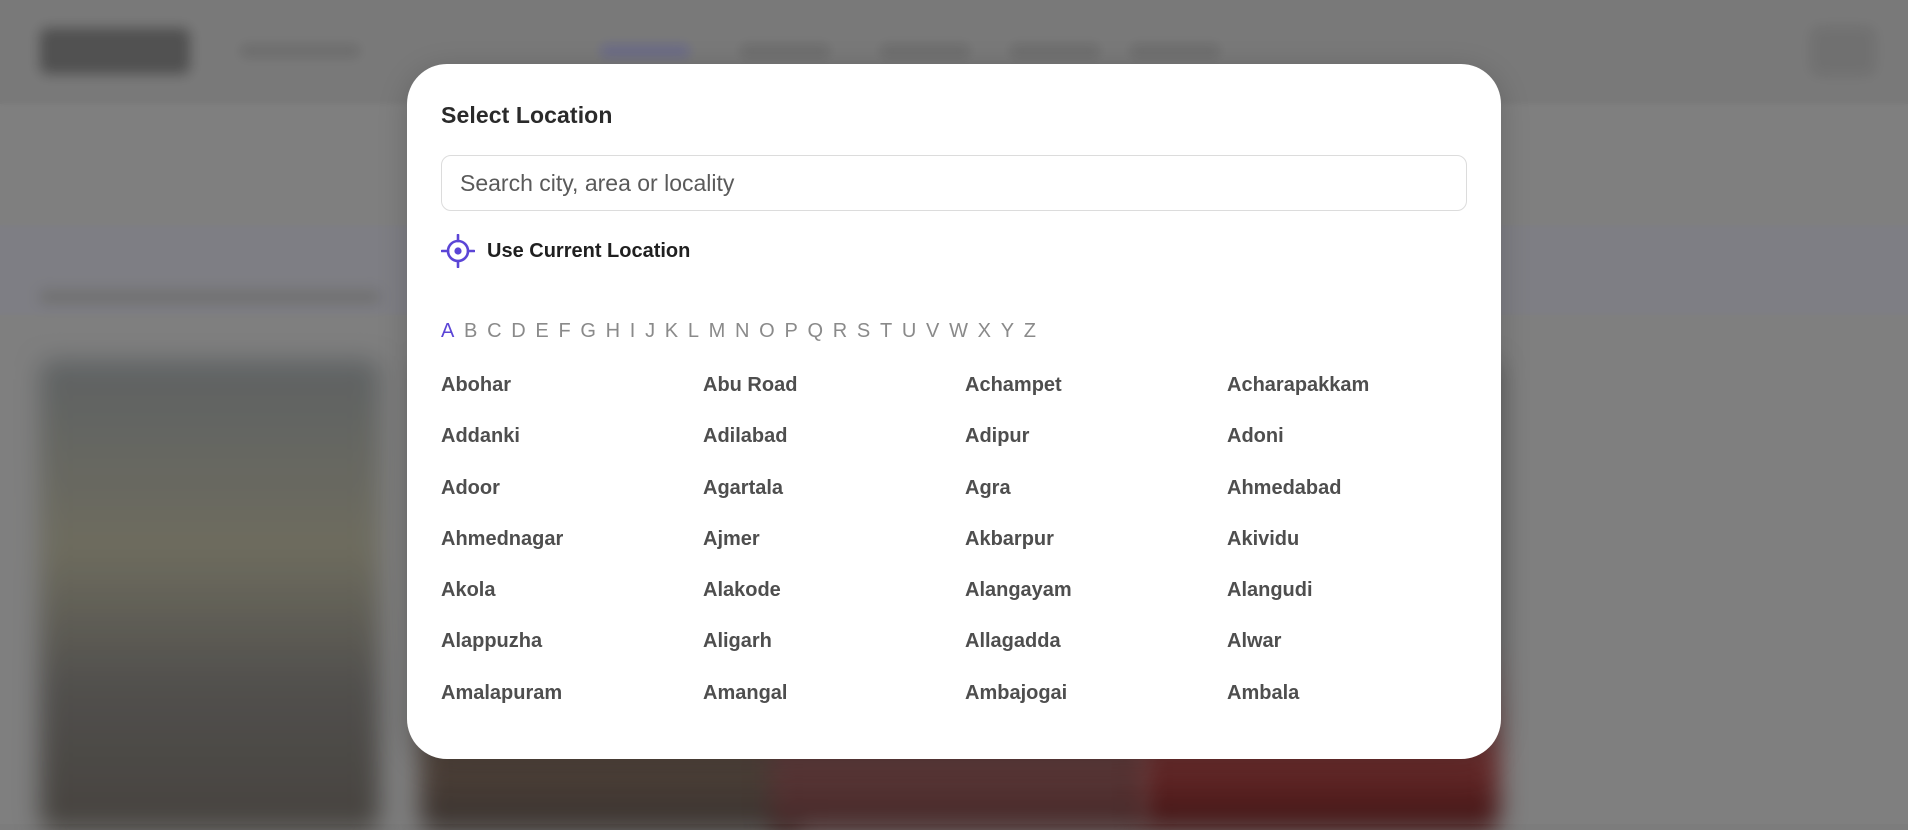 The image size is (1908, 830). I want to click on search-box, so click(954, 183).